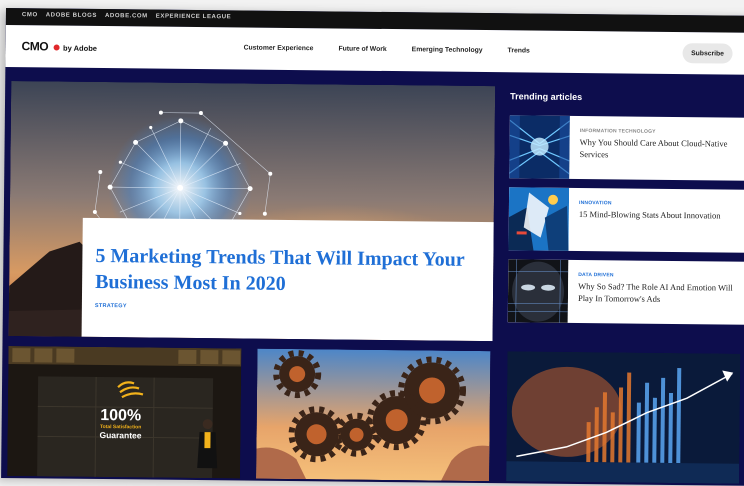 Image resolution: width=744 pixels, height=486 pixels. Describe the element at coordinates (707, 53) in the screenshot. I see `subscribe-button: Subscribe` at that location.